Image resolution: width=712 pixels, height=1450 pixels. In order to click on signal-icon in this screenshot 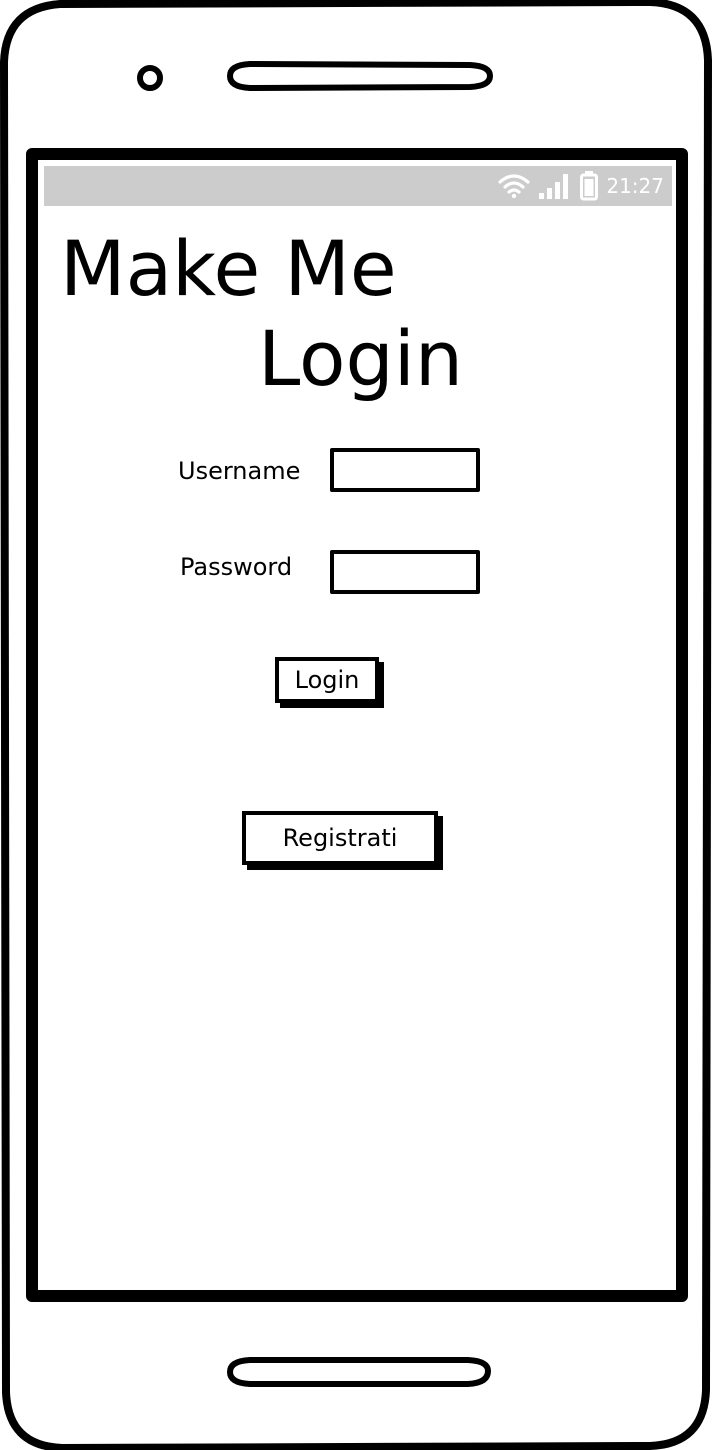, I will do `click(555, 186)`.